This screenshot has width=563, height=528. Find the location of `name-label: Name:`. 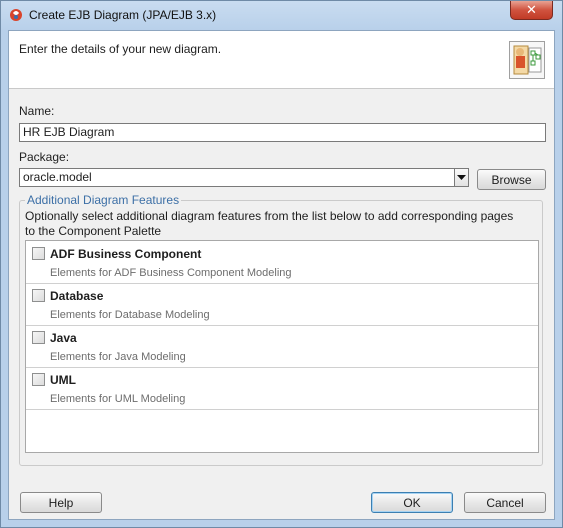

name-label: Name: is located at coordinates (37, 111).